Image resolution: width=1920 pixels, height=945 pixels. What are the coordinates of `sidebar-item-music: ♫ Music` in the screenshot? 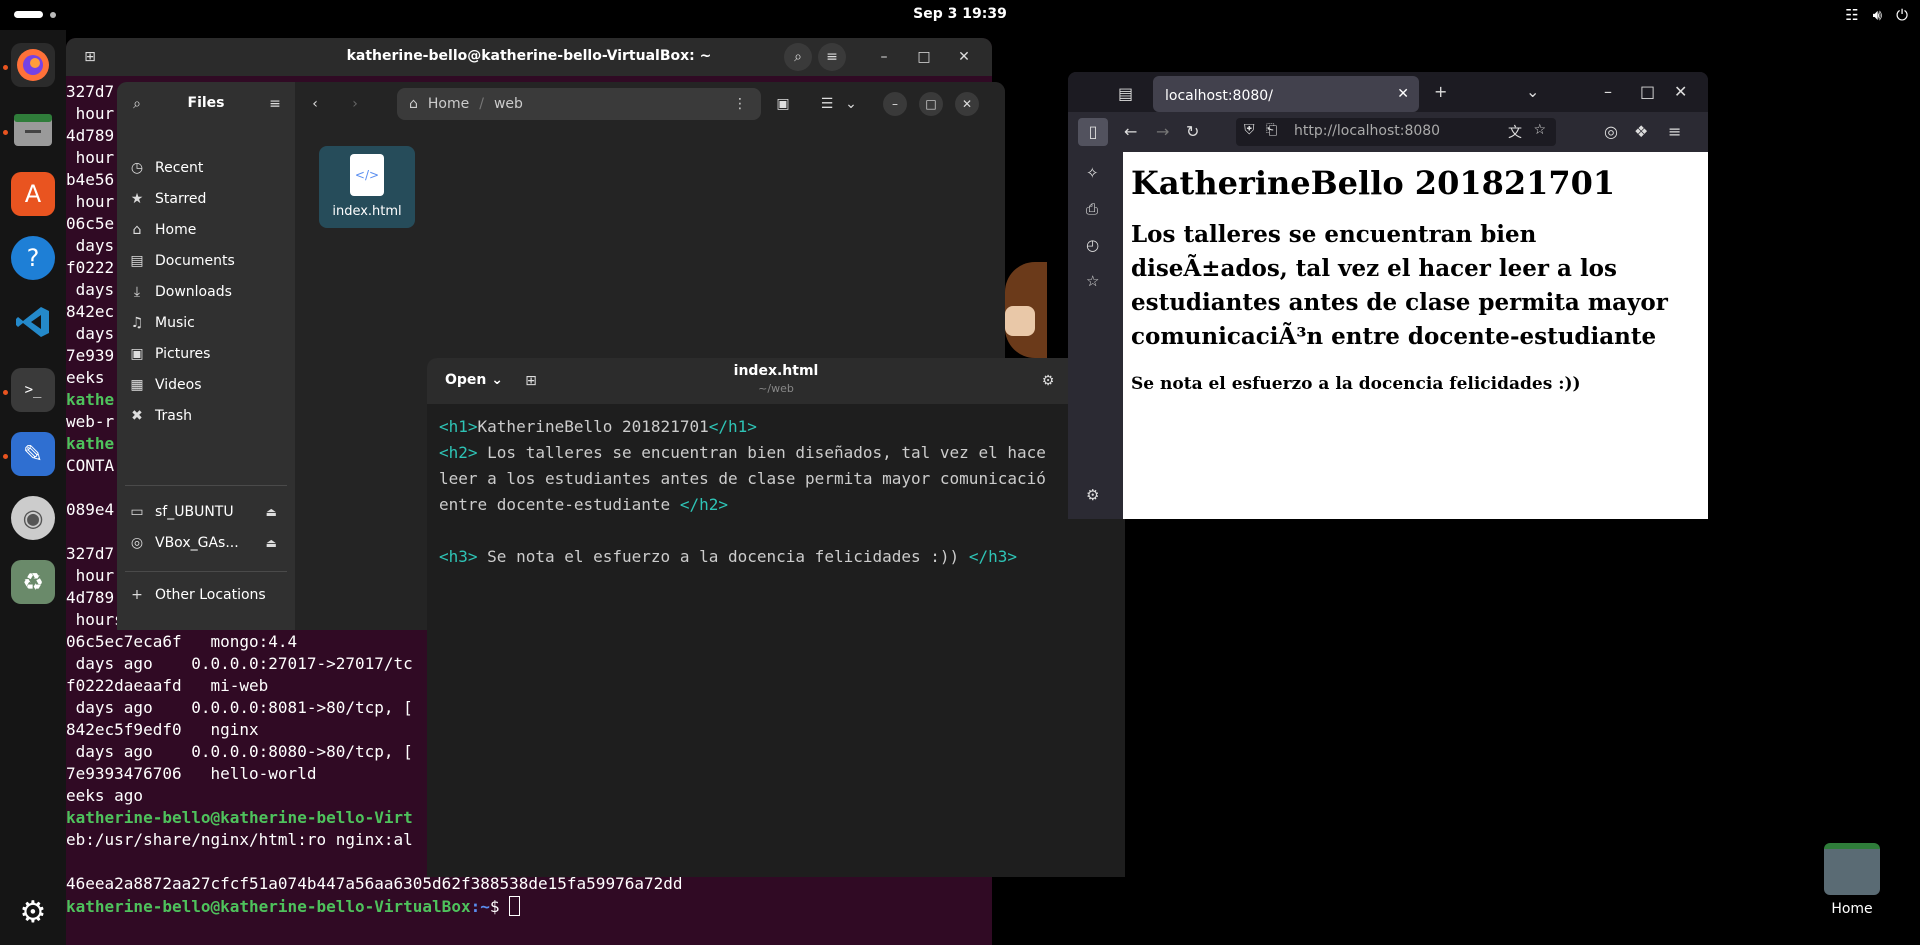 It's located at (208, 323).